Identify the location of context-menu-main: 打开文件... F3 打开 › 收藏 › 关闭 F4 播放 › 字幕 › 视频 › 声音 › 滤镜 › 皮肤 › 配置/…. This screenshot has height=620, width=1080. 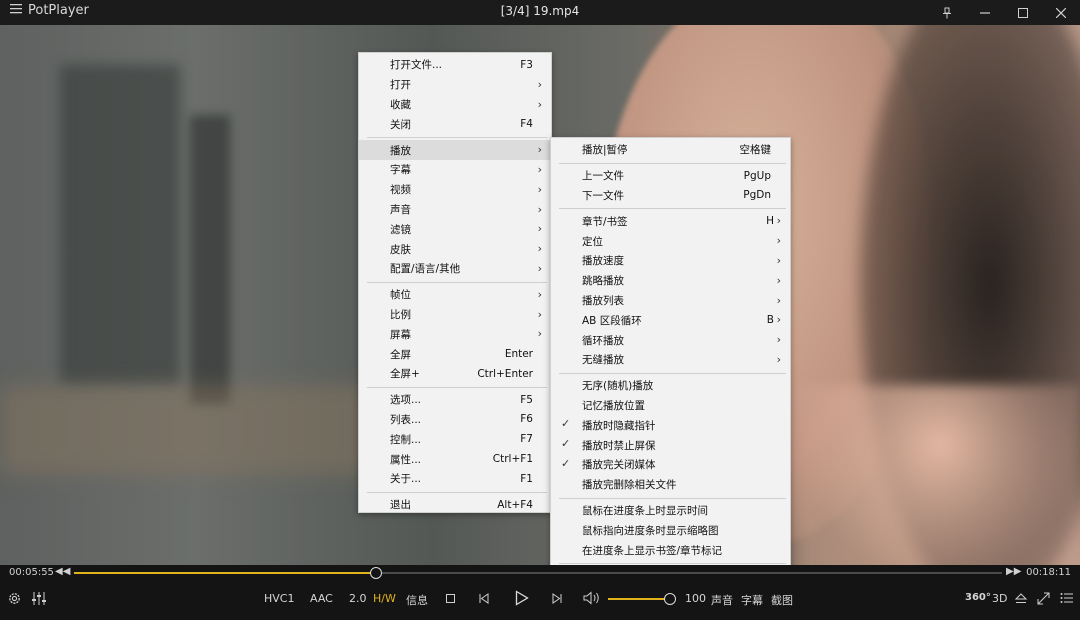
(455, 282).